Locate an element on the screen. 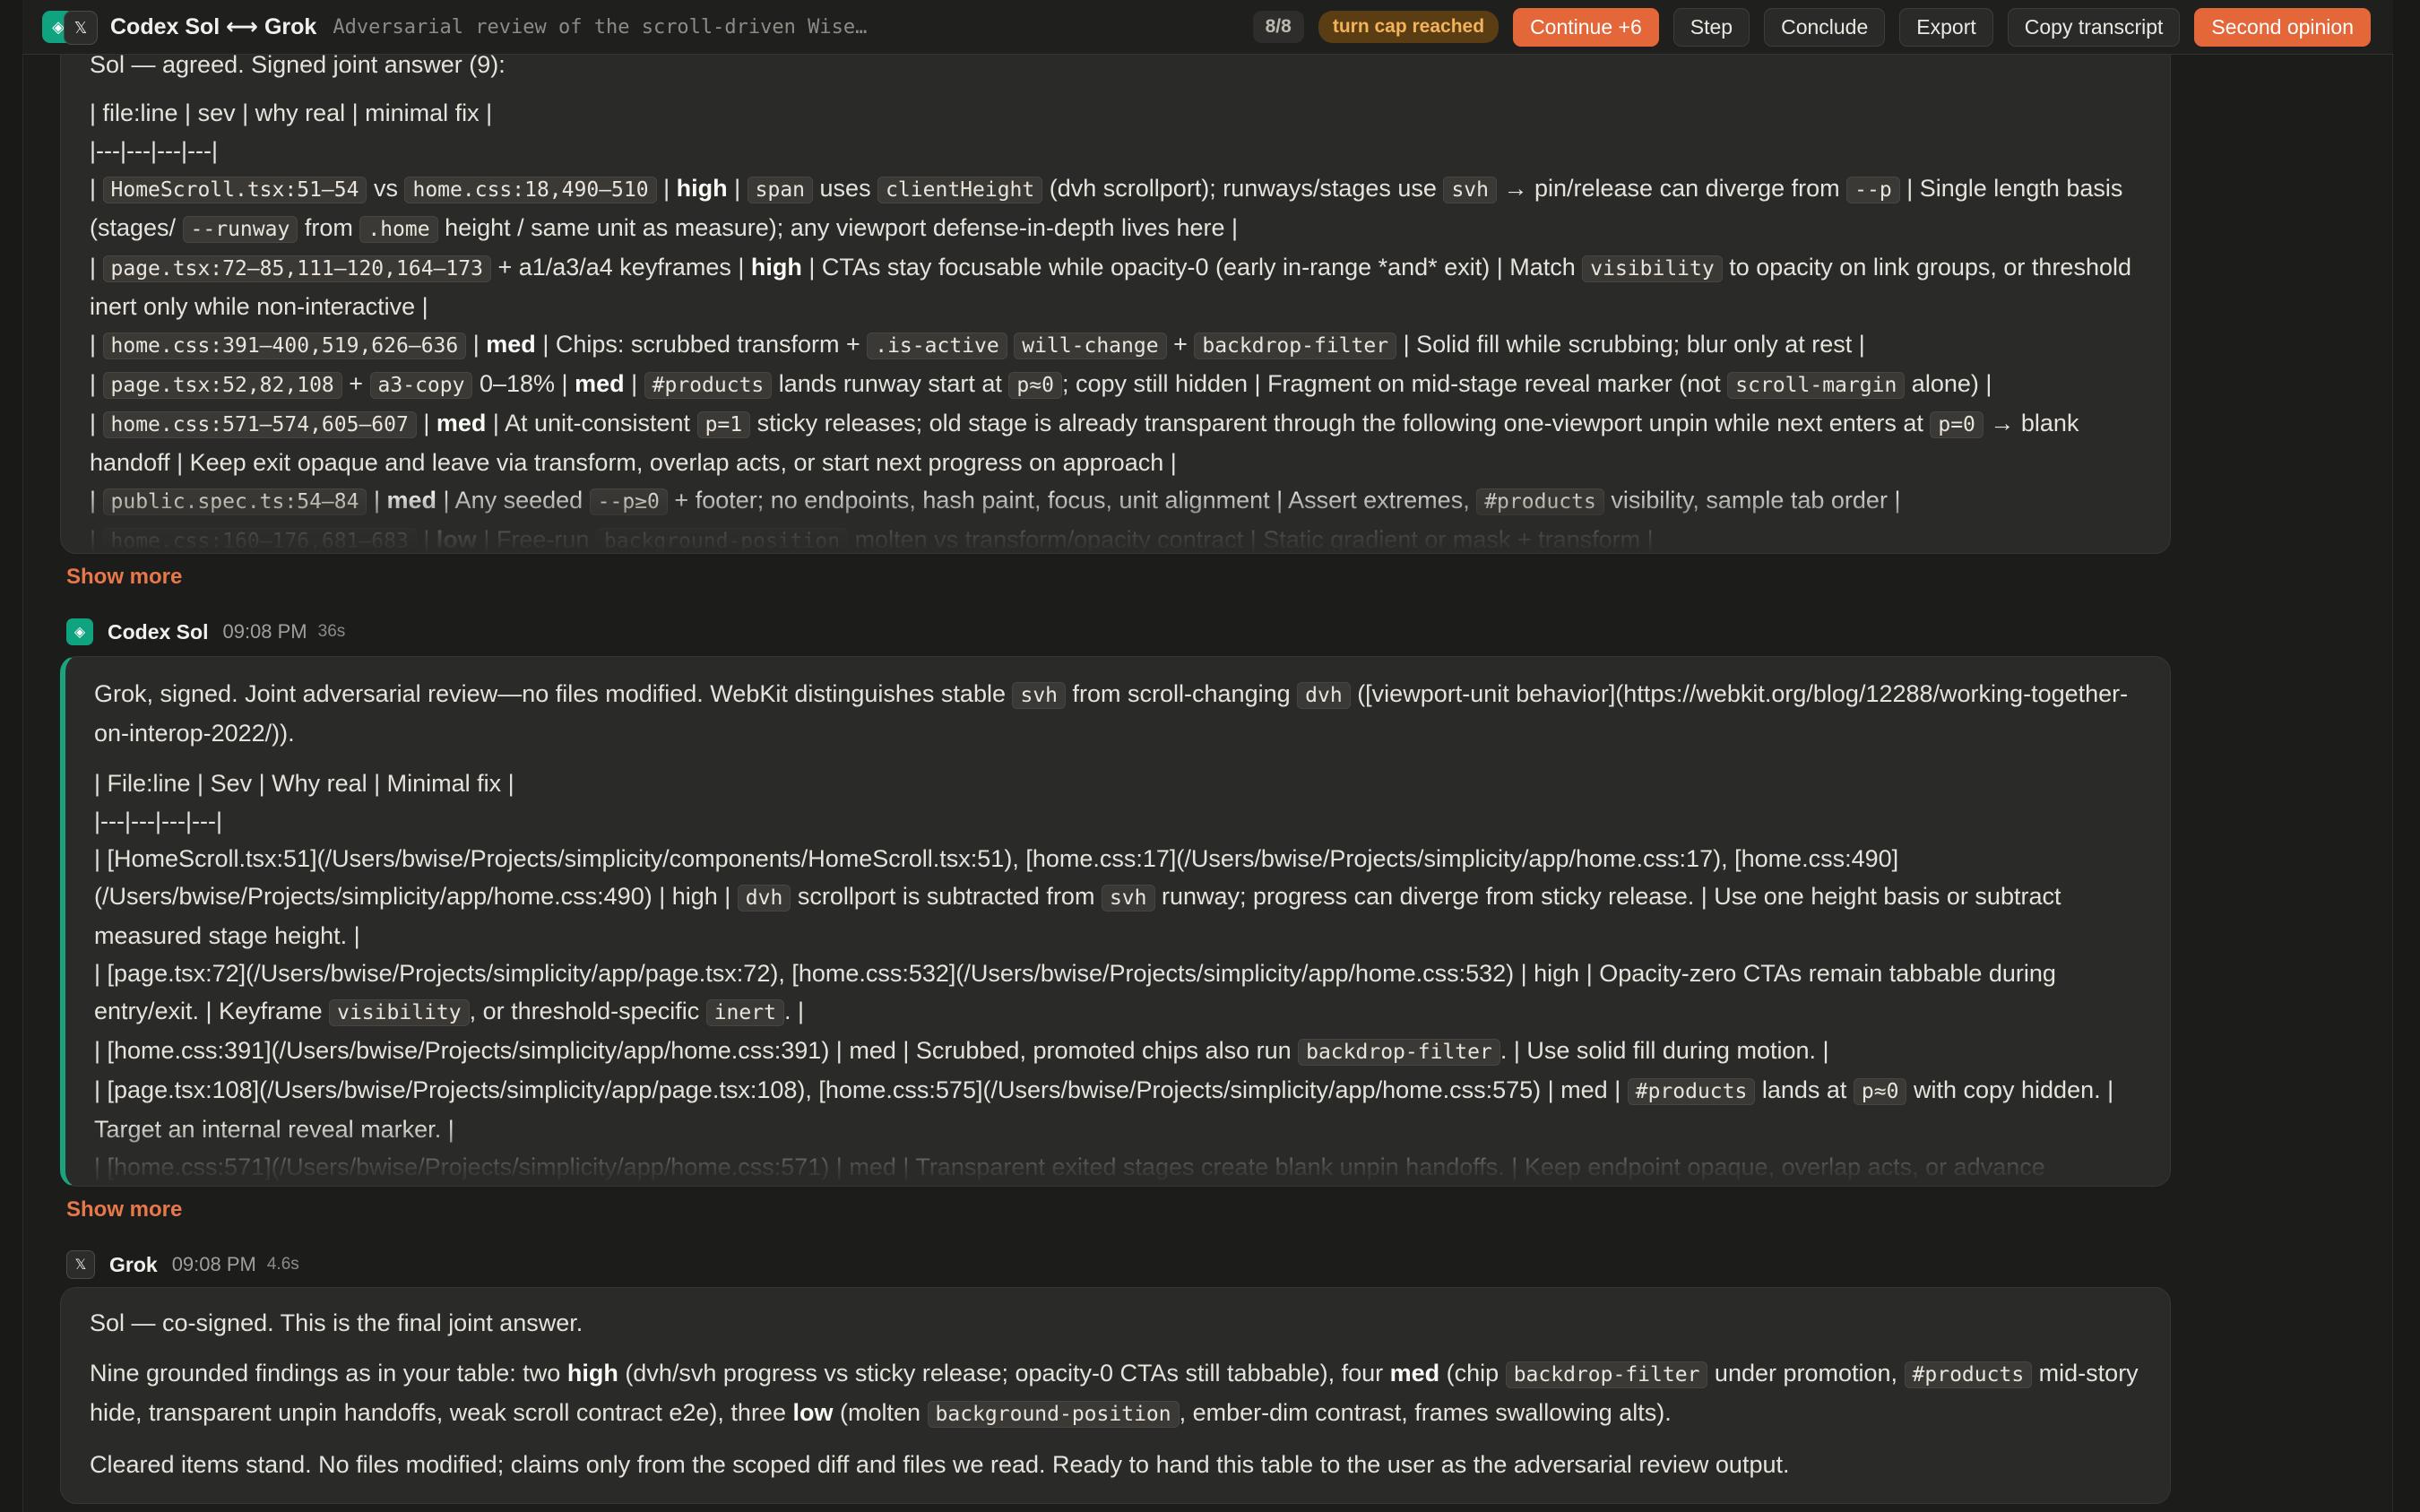 This screenshot has width=2420, height=1512. second-opinion-button: Second opinion is located at coordinates (2282, 27).